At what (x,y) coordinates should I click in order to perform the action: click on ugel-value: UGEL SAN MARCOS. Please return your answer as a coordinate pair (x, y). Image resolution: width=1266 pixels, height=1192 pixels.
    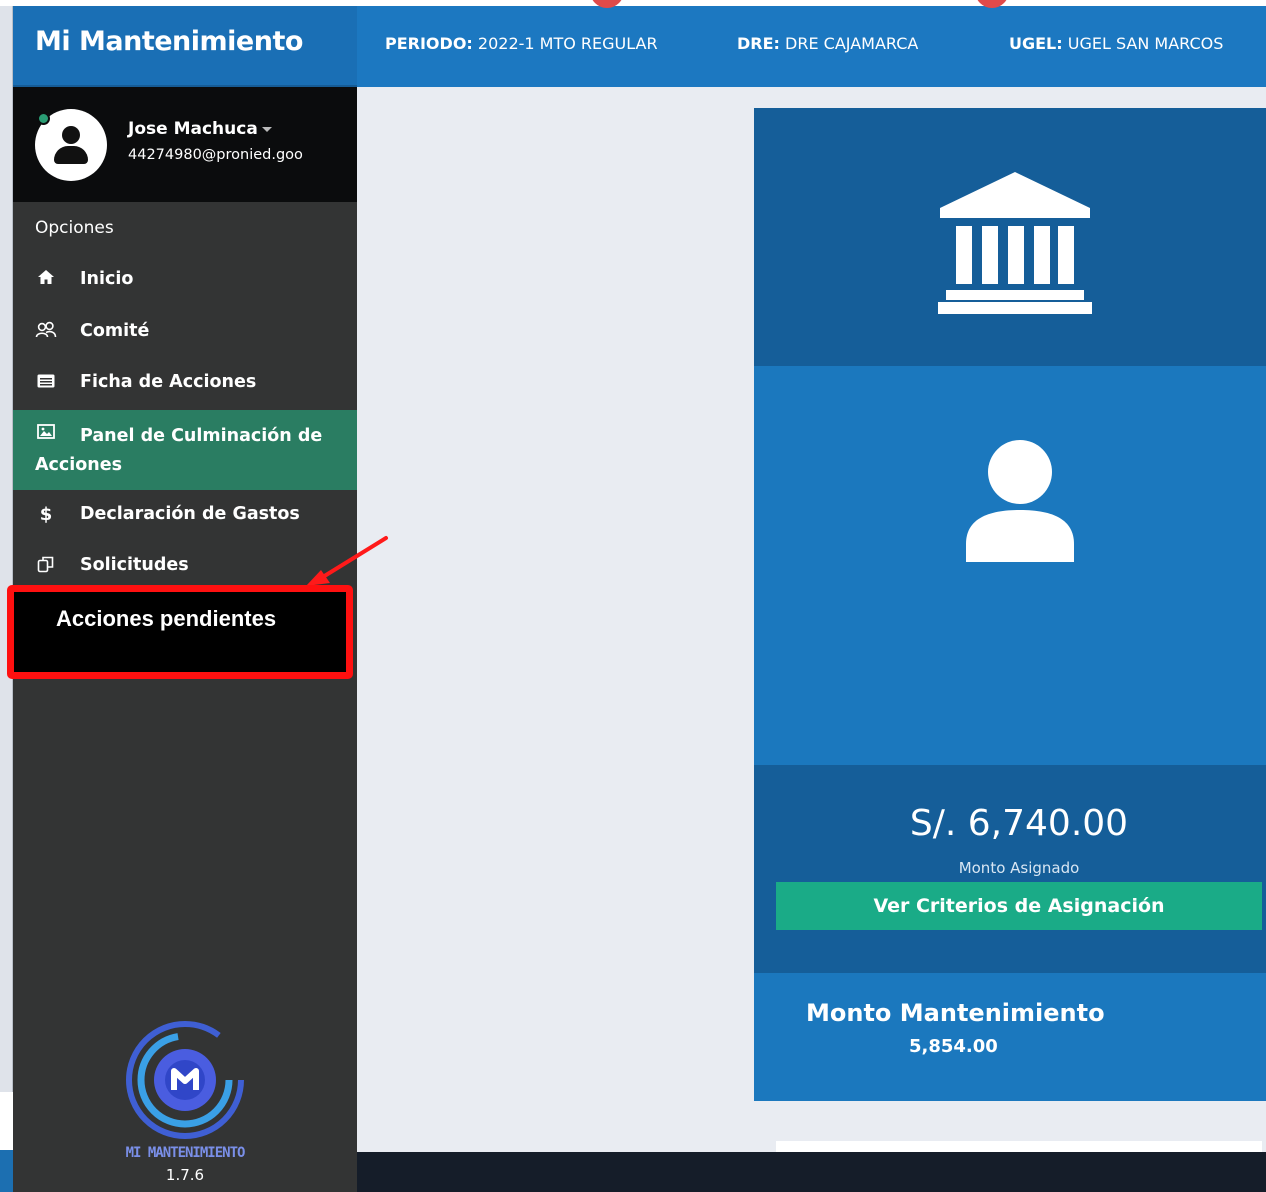
    Looking at the image, I should click on (1143, 43).